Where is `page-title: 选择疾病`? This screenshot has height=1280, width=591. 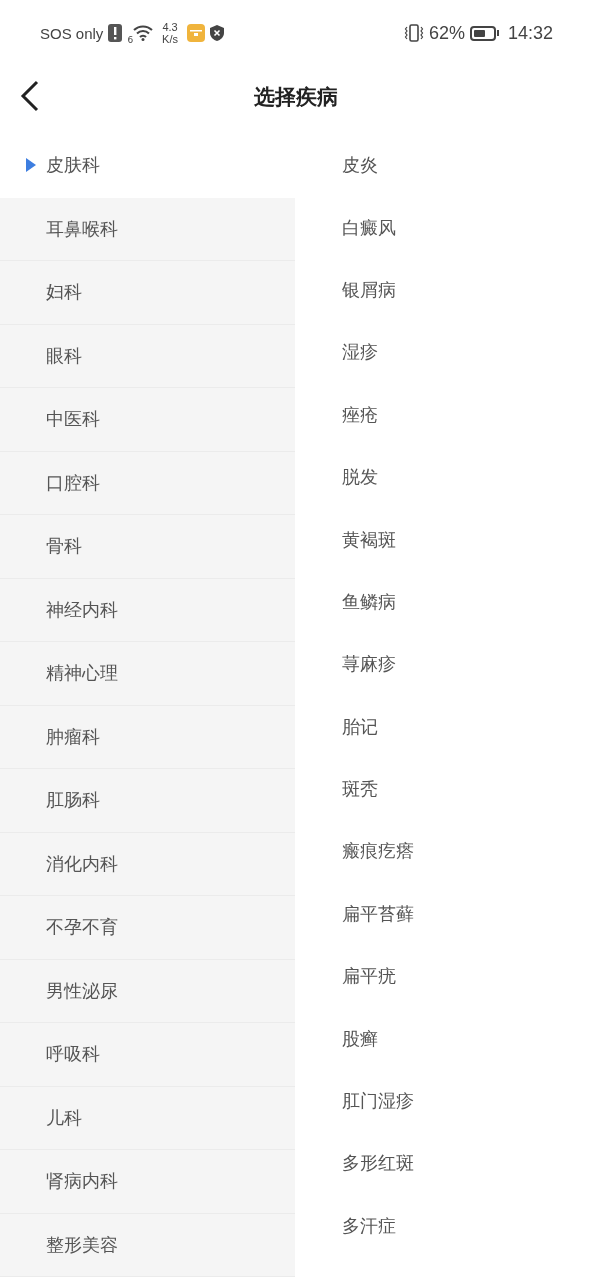 page-title: 选择疾病 is located at coordinates (295, 97).